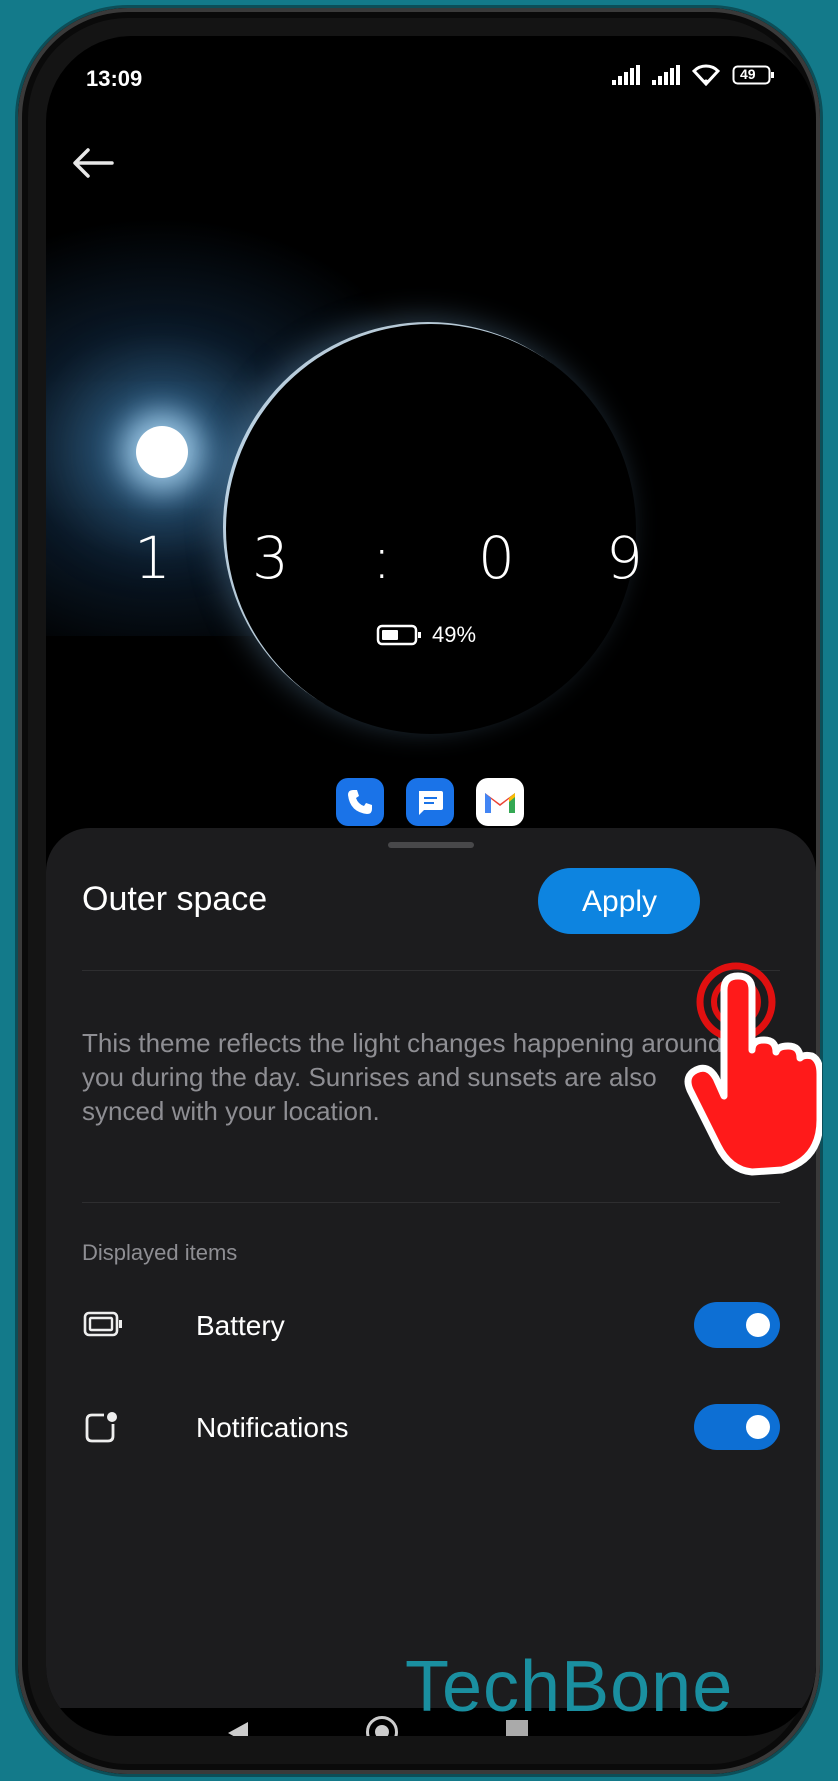 Image resolution: width=838 pixels, height=1781 pixels. What do you see at coordinates (569, 1687) in the screenshot?
I see `watermark-logo: TechBone` at bounding box center [569, 1687].